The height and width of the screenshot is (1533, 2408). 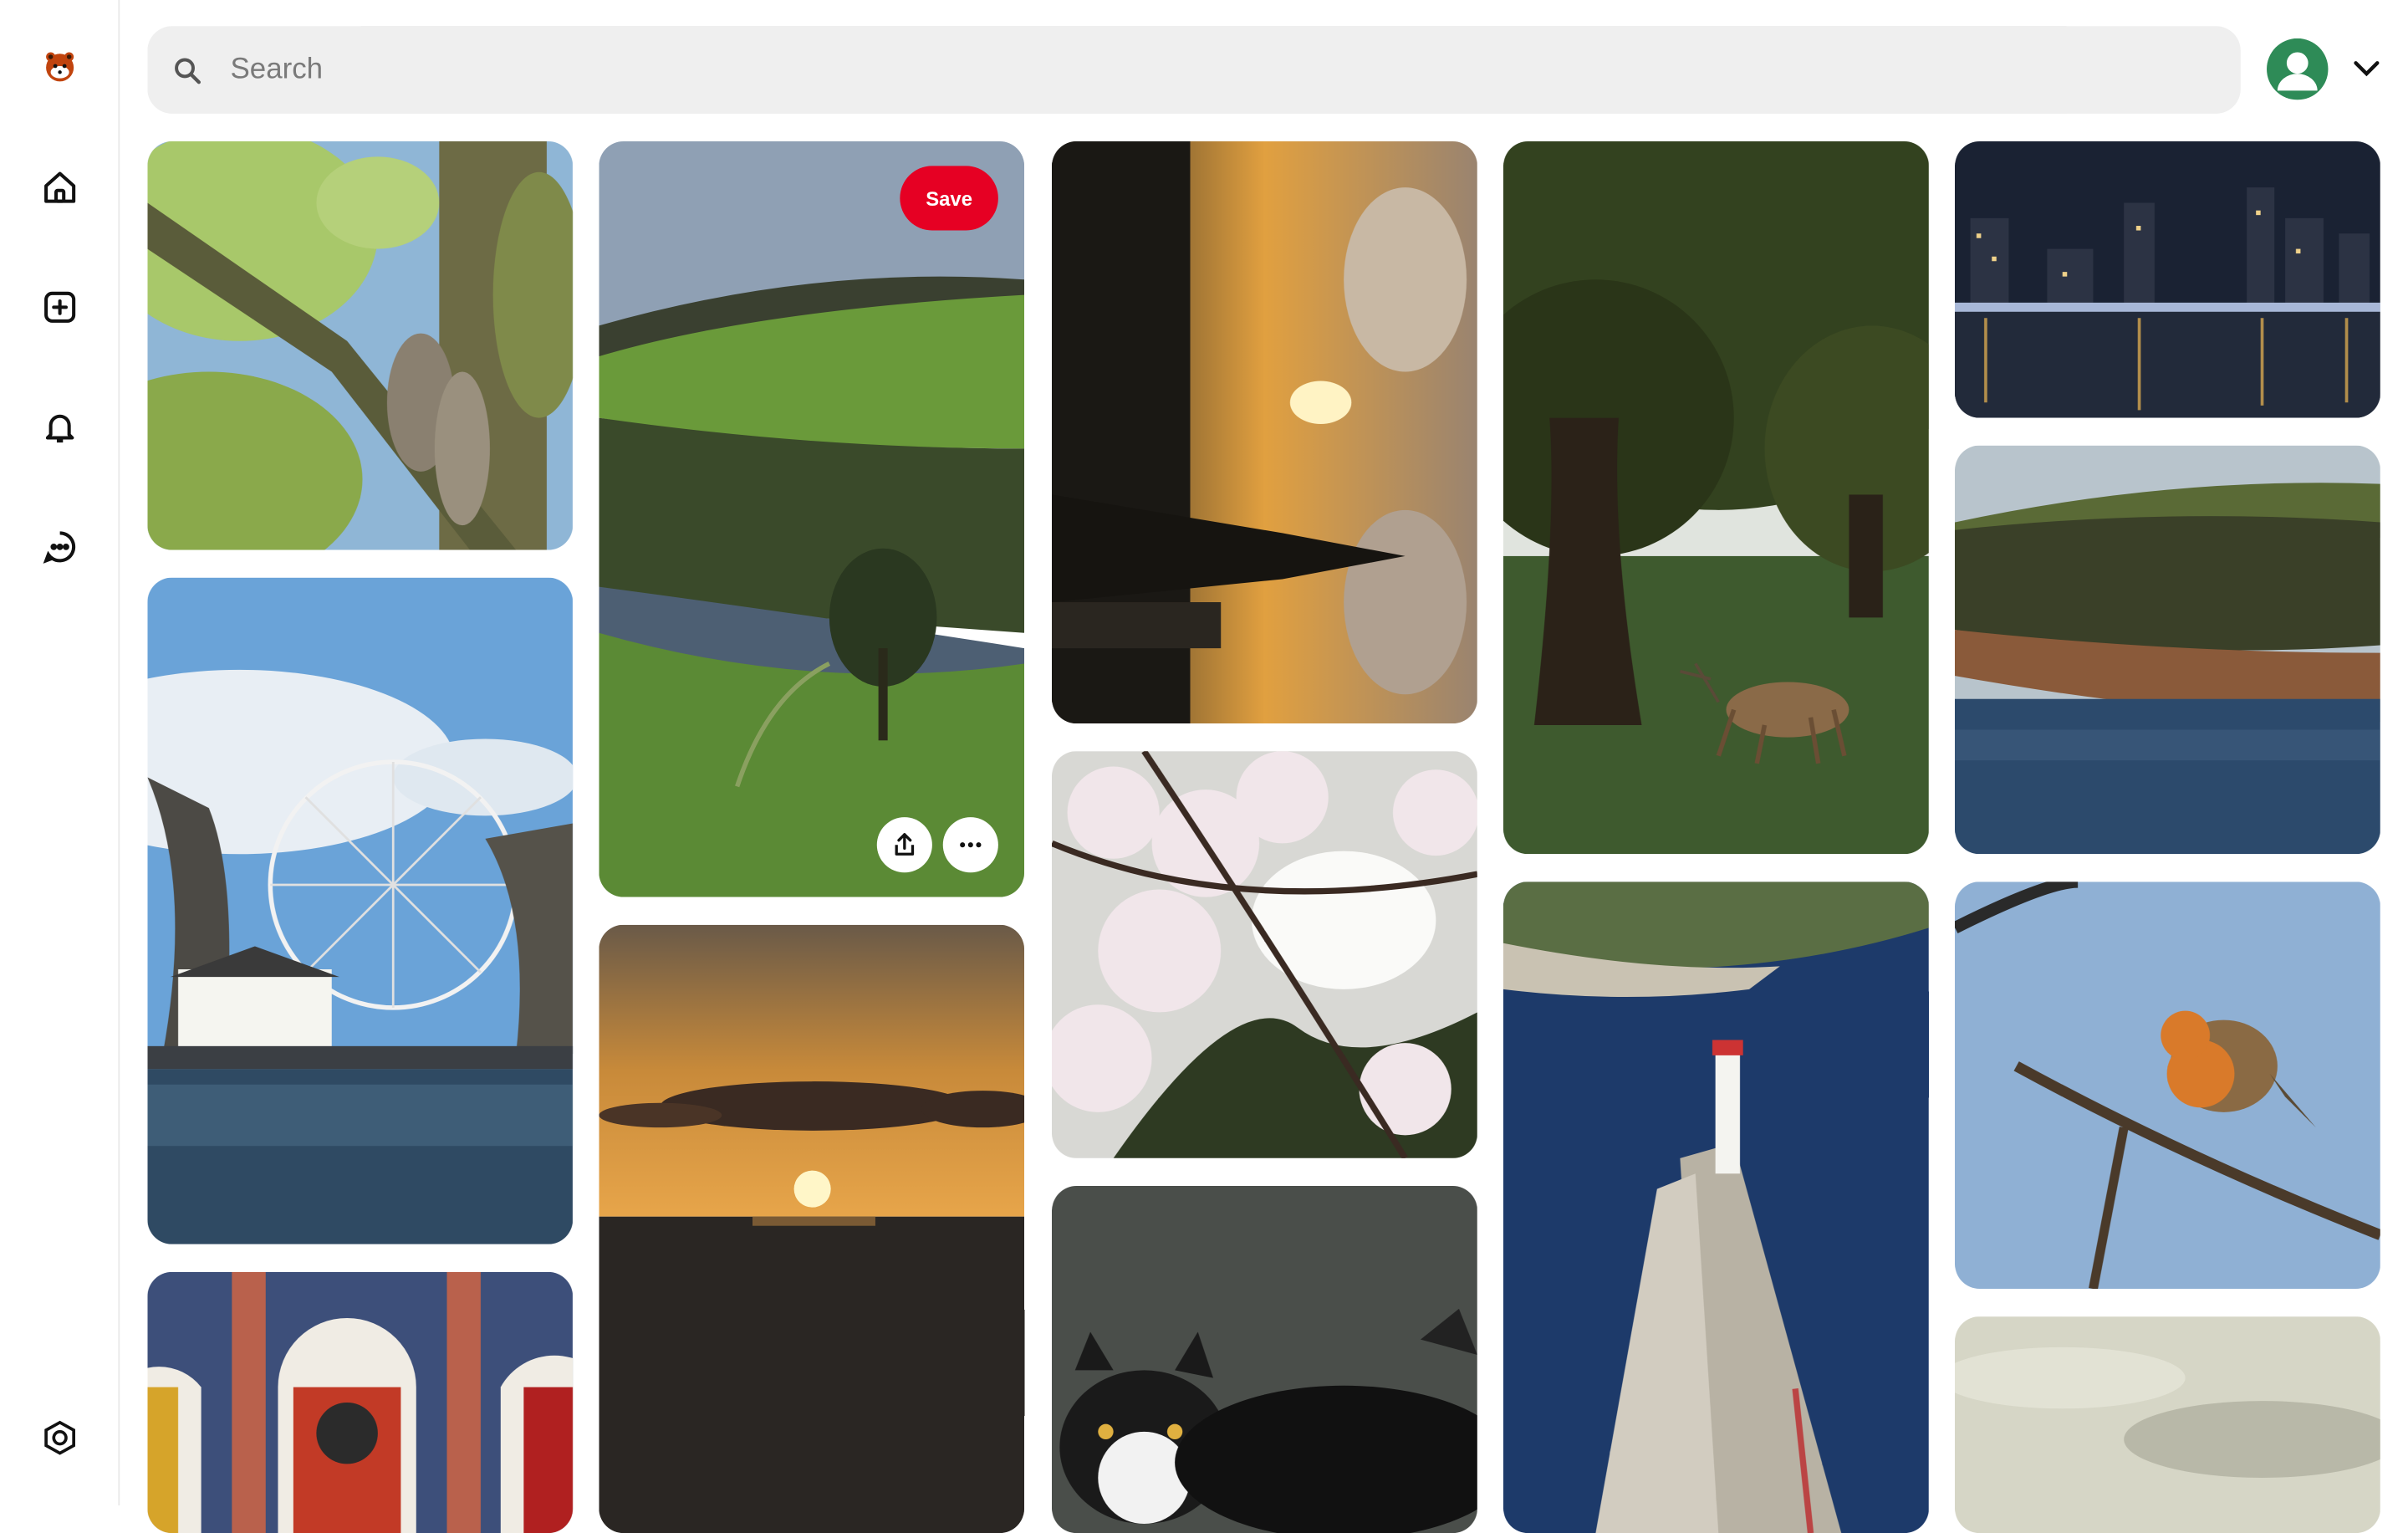 I want to click on sidebar, so click(x=60, y=752).